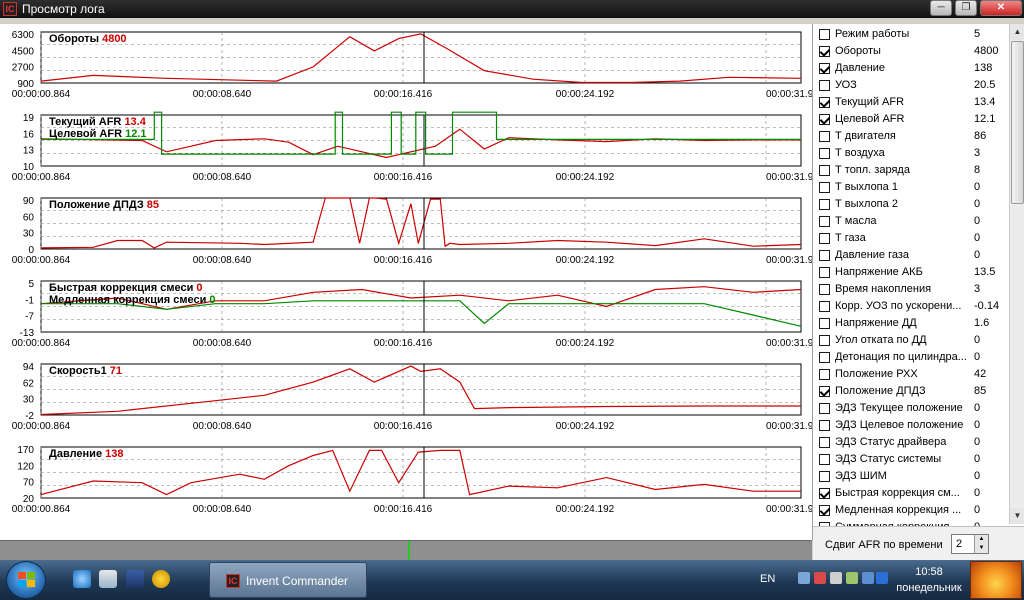 The image size is (1024, 600). I want to click on security-icon, so click(820, 578).